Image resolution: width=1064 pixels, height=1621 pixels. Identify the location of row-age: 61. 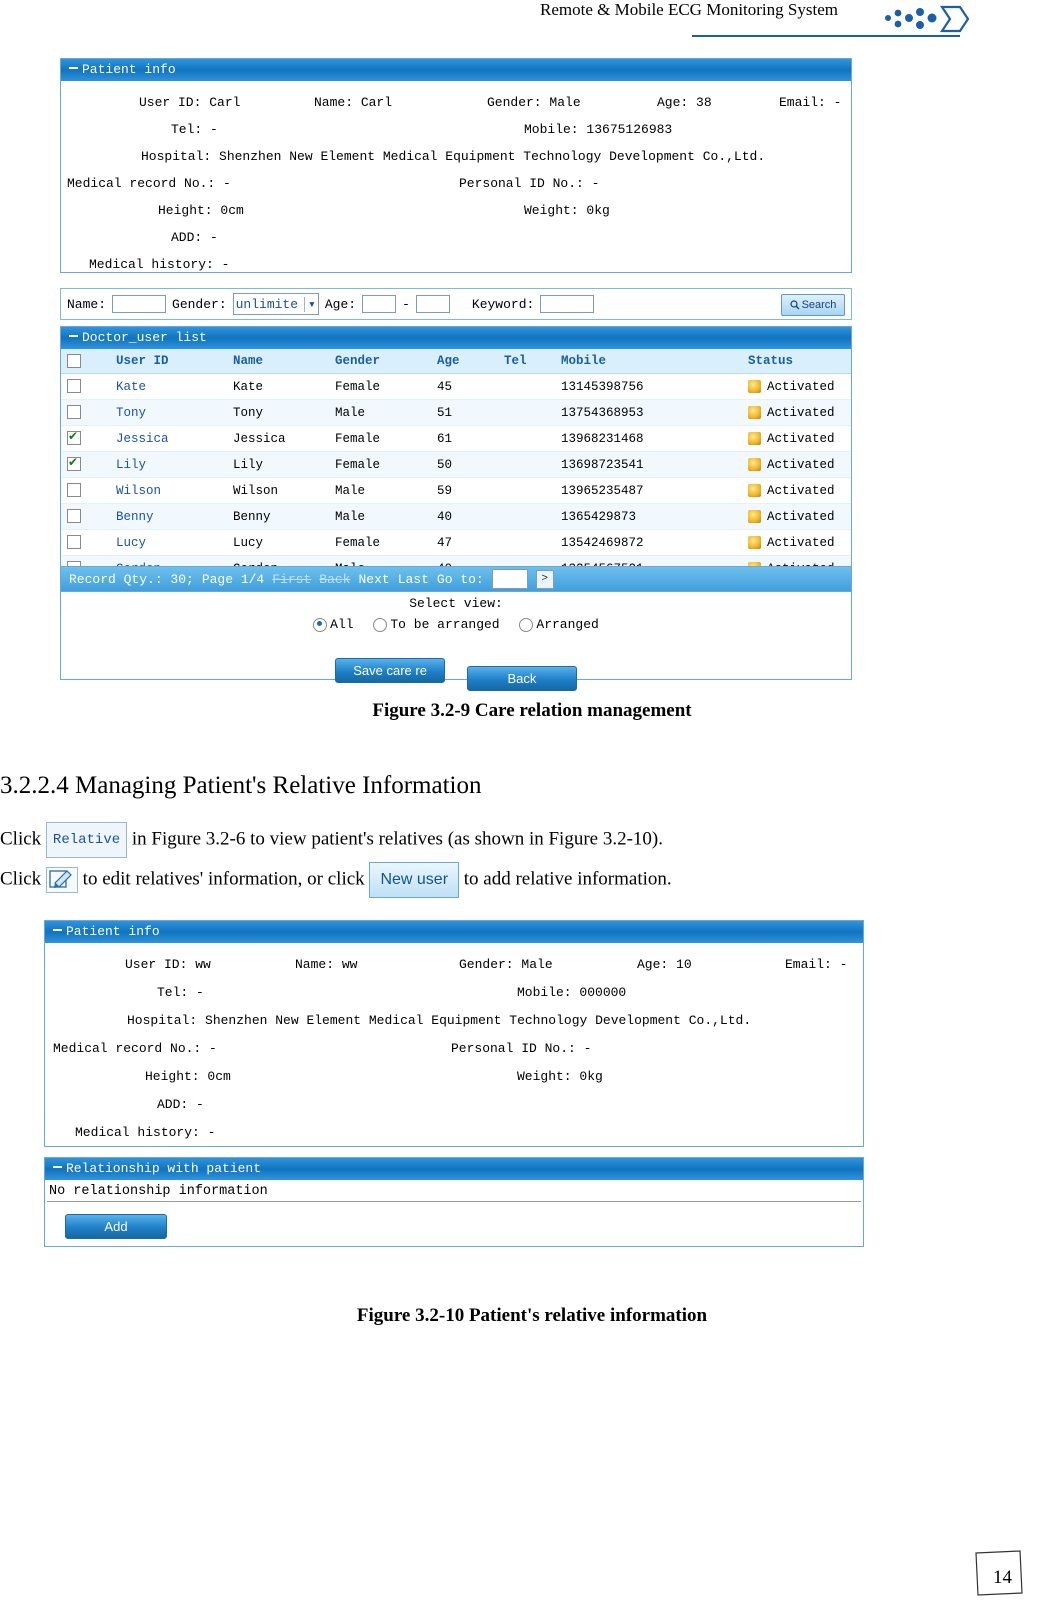
(464, 438).